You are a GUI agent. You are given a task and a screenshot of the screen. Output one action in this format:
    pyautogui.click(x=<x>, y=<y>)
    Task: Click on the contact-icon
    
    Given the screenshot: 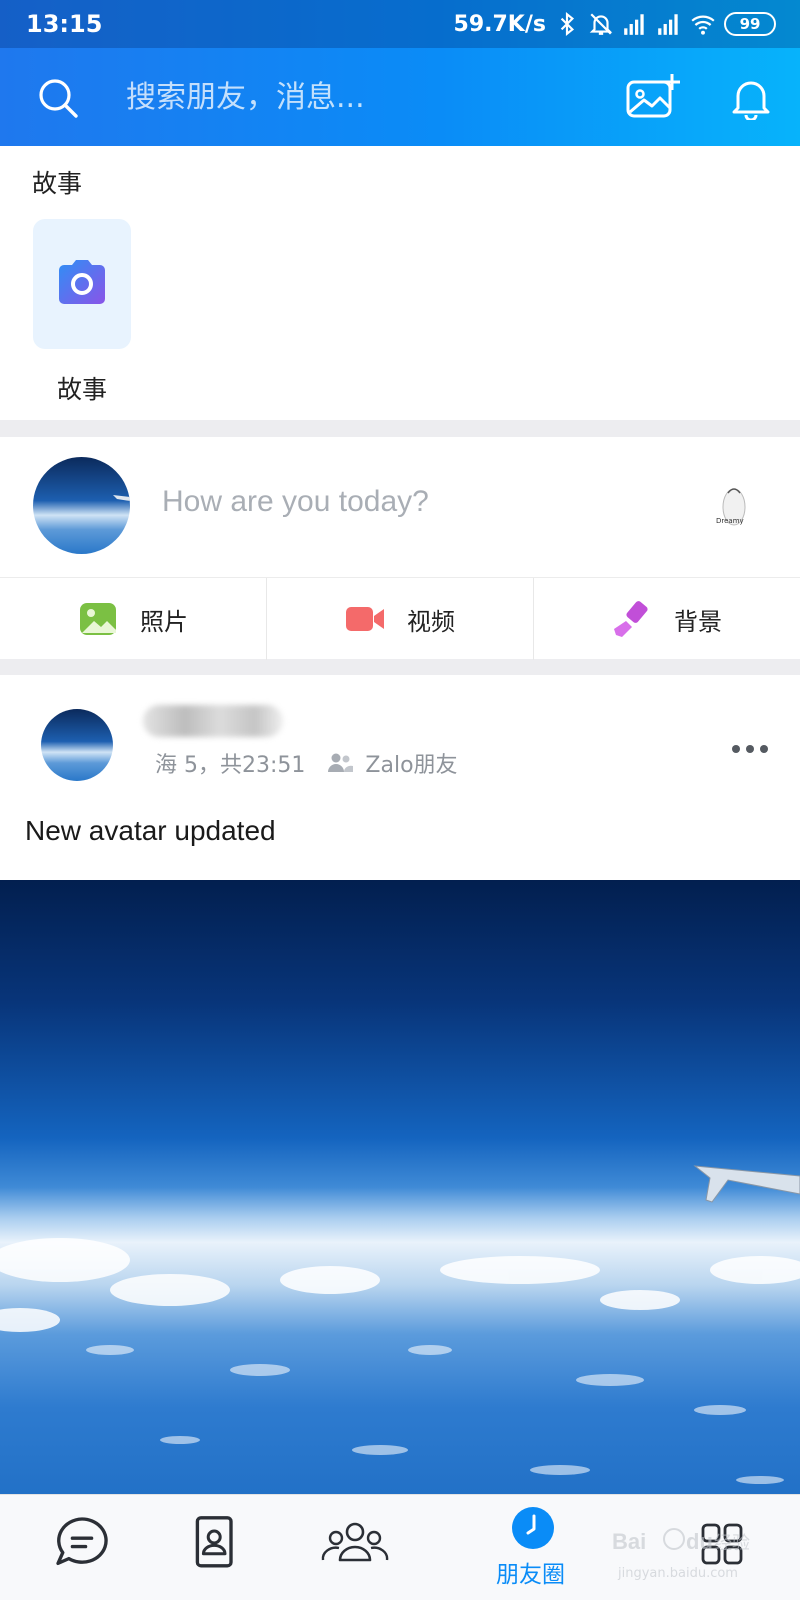 What is the action you would take?
    pyautogui.click(x=213, y=1543)
    